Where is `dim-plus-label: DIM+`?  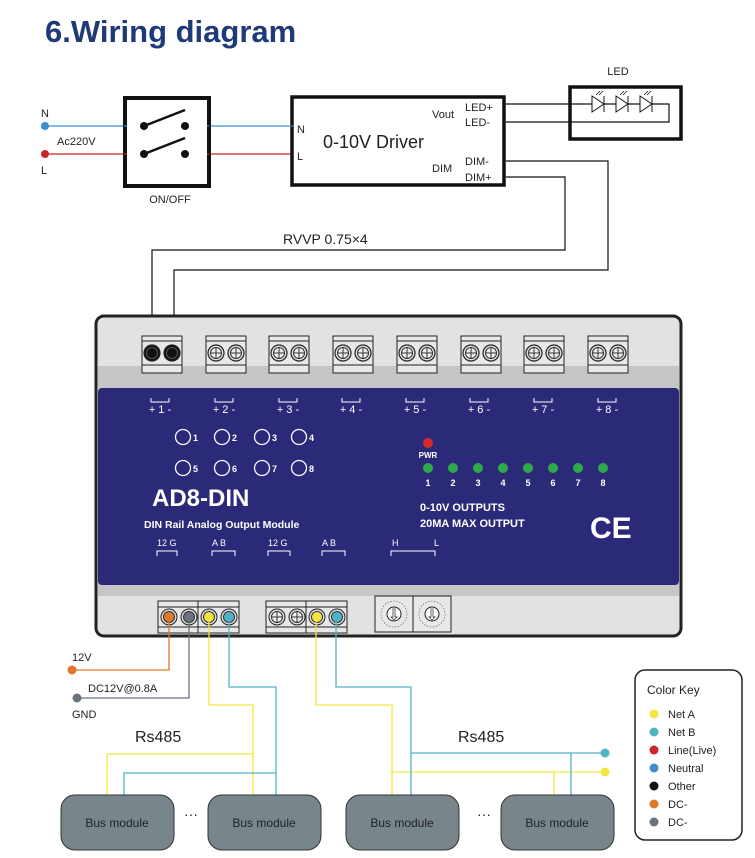
dim-plus-label: DIM+ is located at coordinates (478, 178).